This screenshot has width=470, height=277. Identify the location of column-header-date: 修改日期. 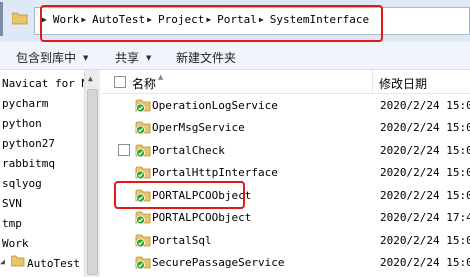
(403, 83).